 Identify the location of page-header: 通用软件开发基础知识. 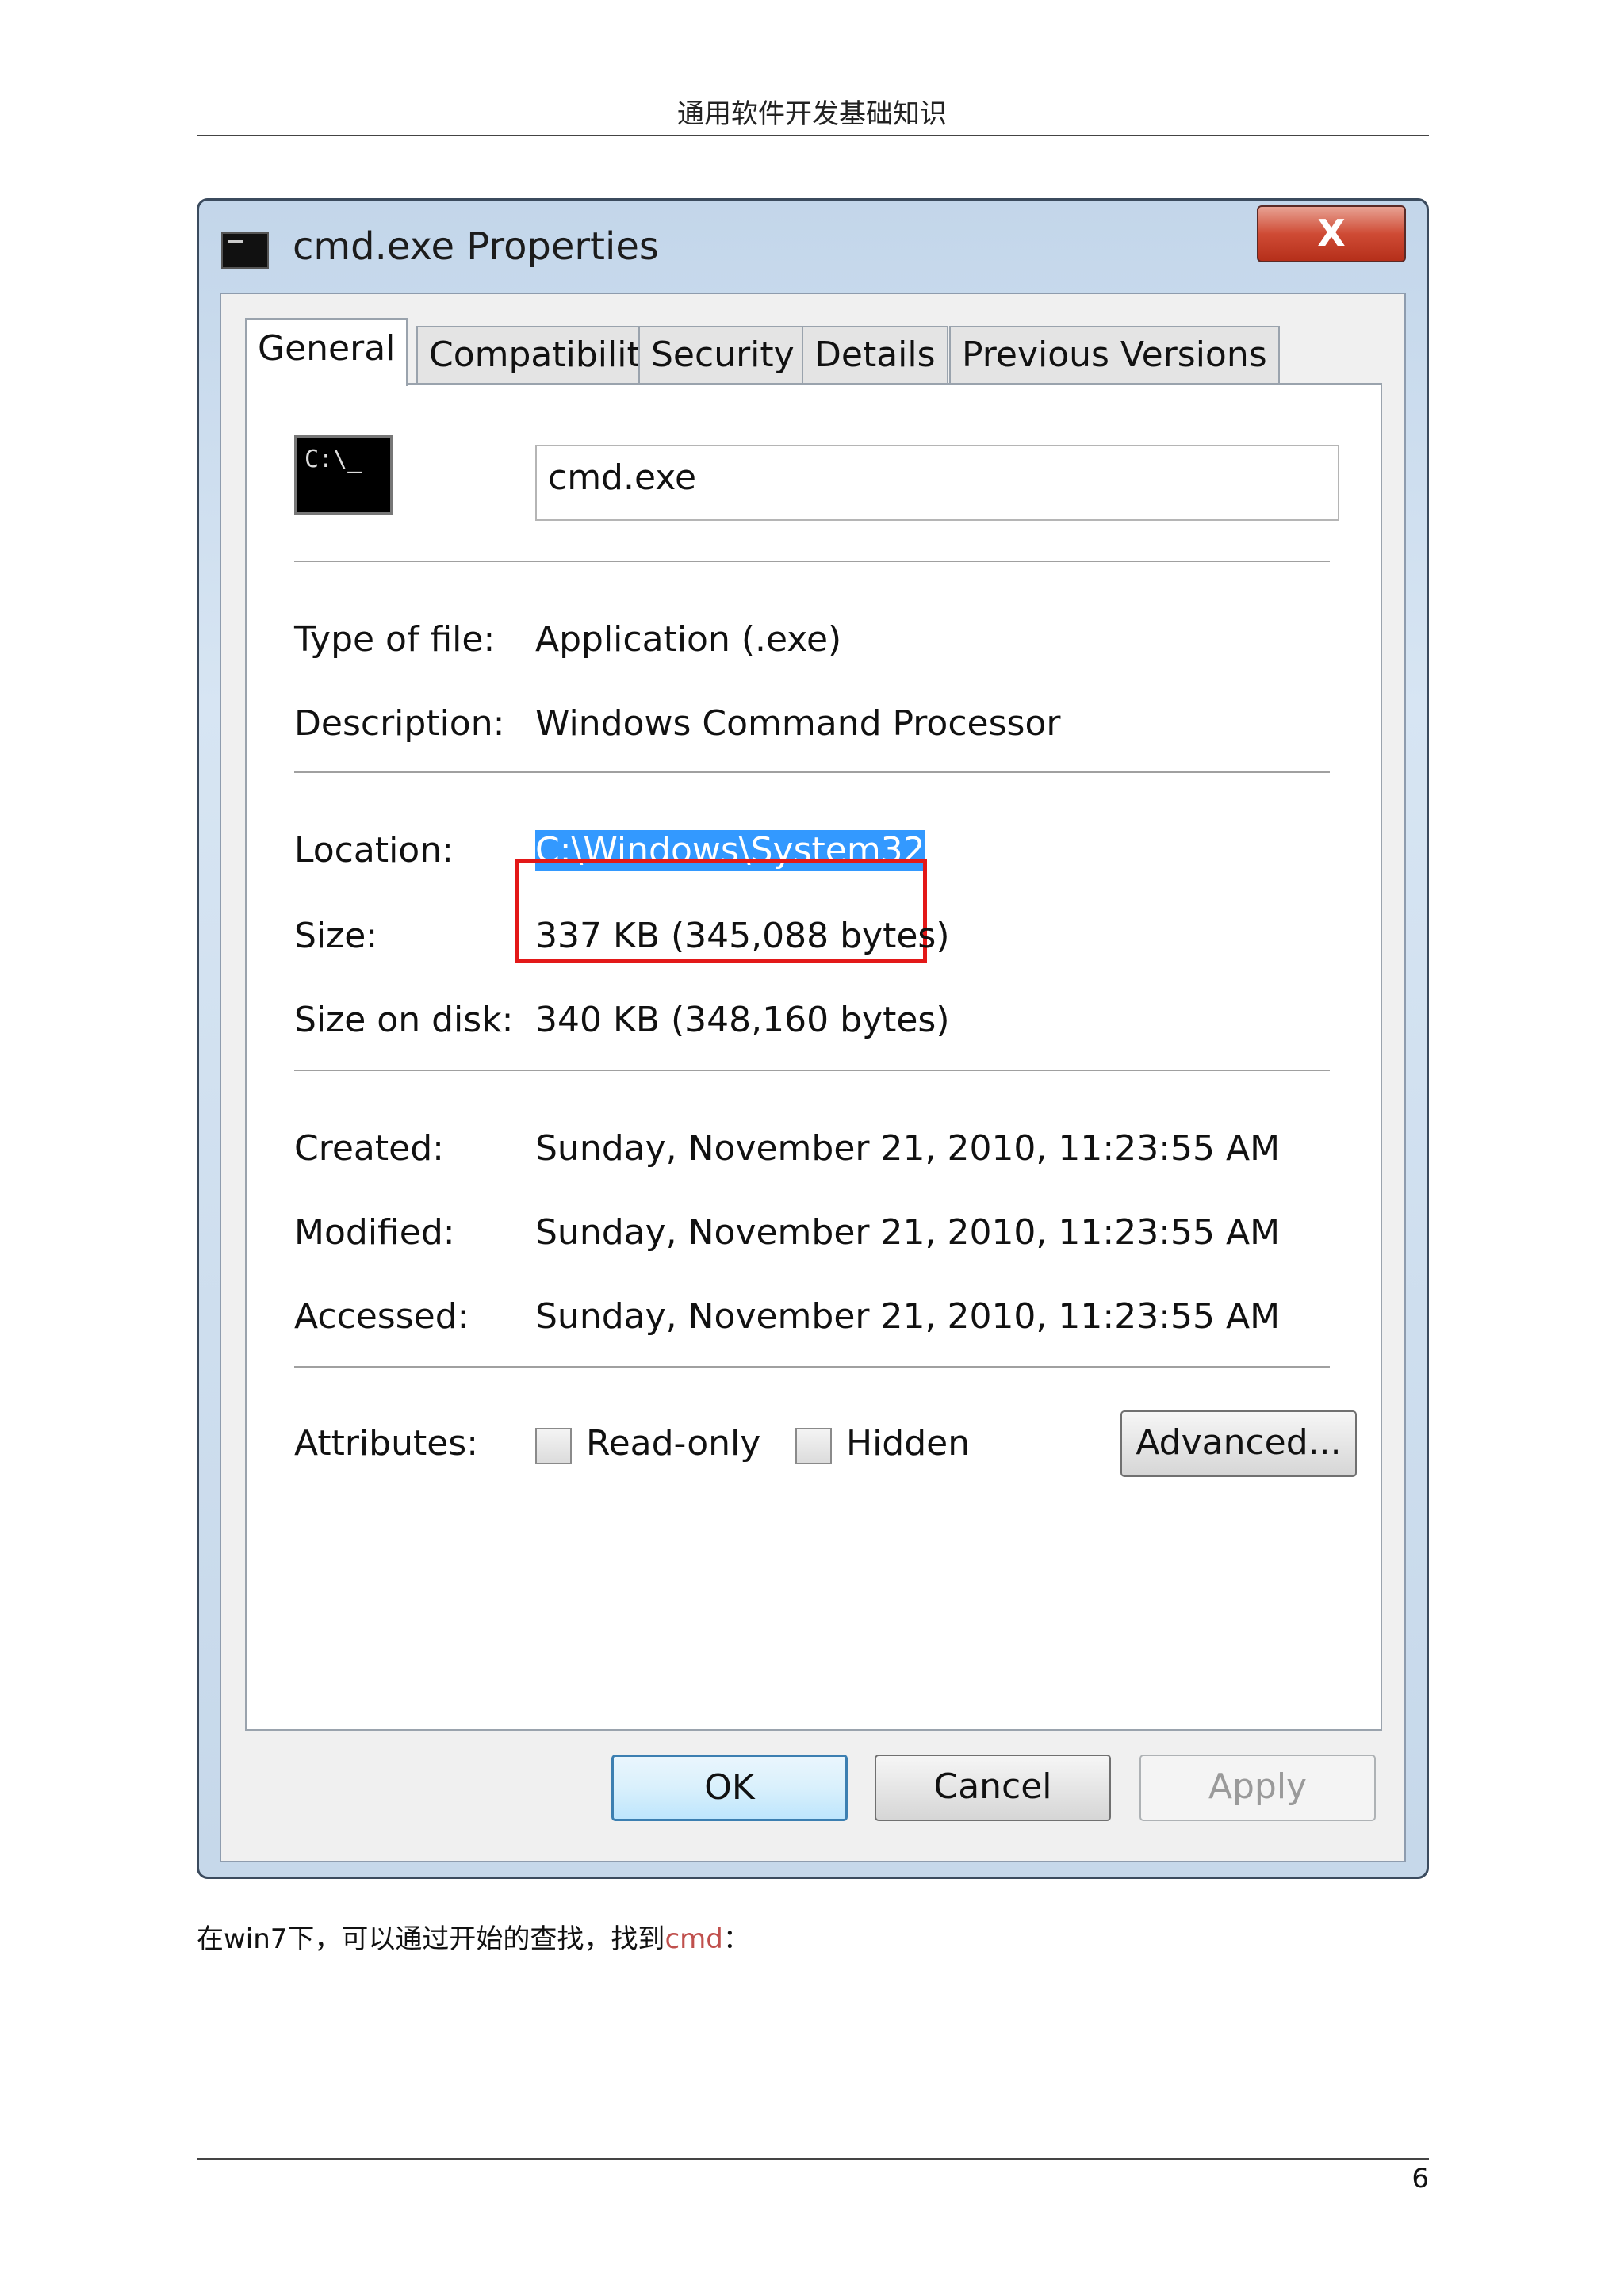
(812, 114).